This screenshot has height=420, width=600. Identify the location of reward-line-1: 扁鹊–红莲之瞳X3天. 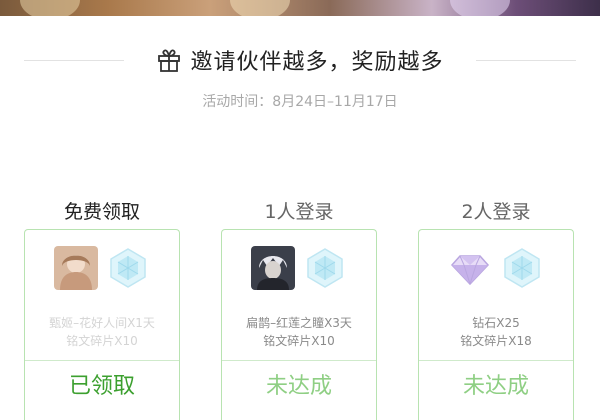
(299, 323).